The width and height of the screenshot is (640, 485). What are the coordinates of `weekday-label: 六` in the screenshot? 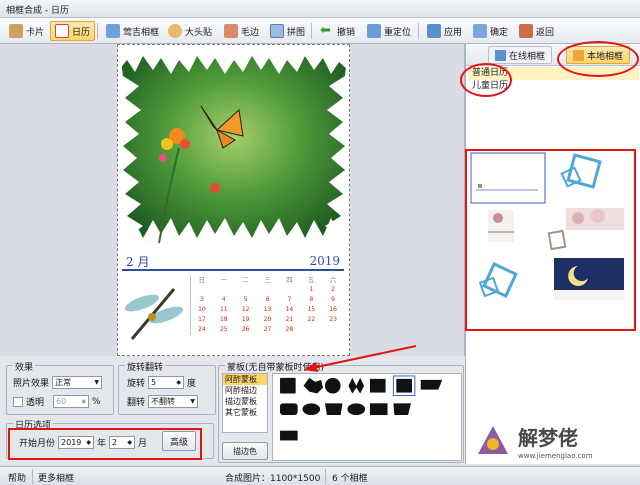 It's located at (333, 280).